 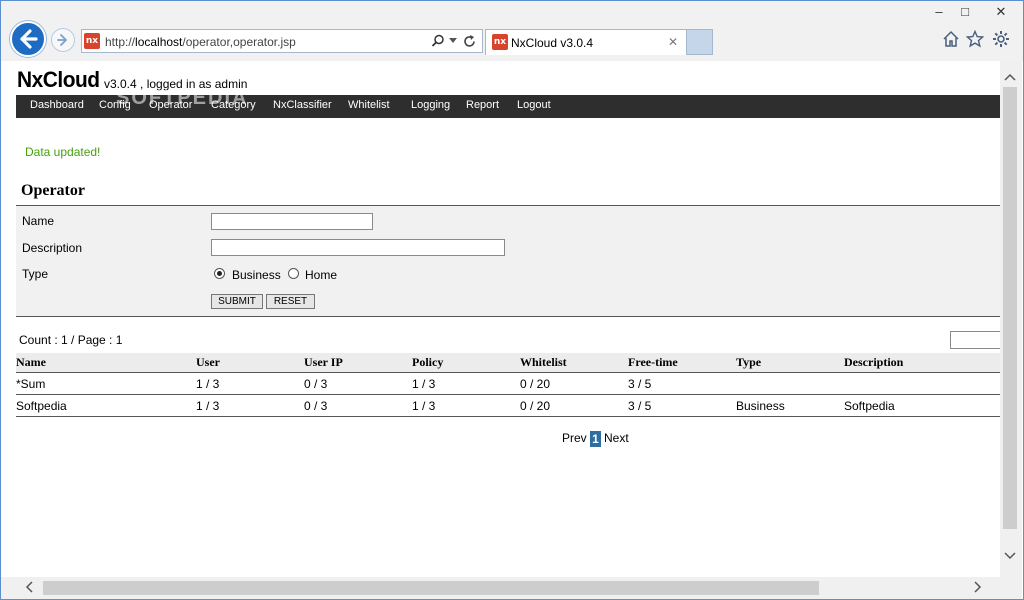 I want to click on cell-type: Business, so click(x=760, y=406).